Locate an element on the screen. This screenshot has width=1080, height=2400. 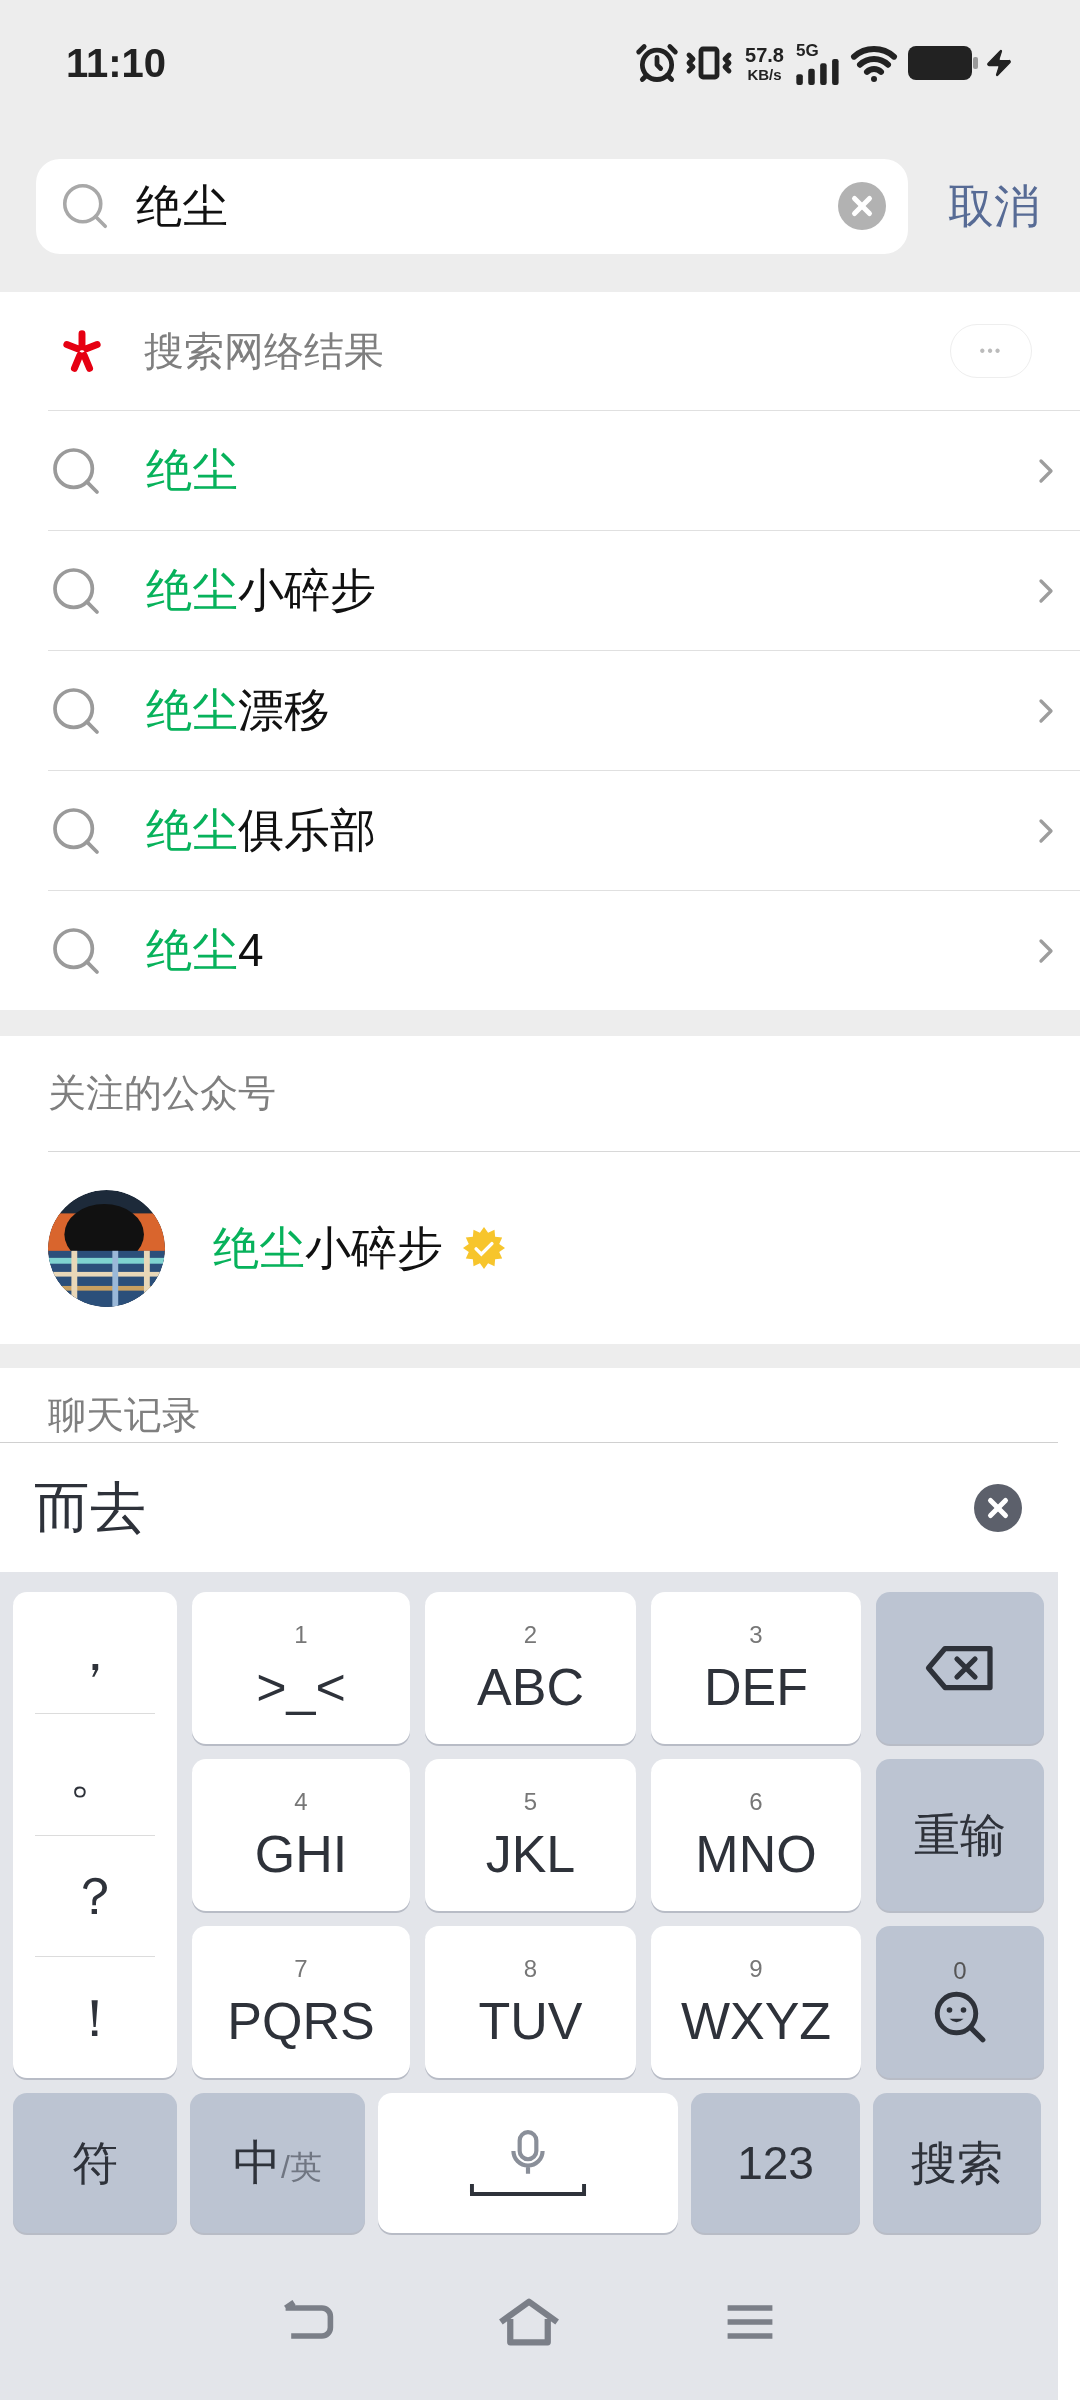
punctuation-key: ！ is located at coordinates (95, 2017).